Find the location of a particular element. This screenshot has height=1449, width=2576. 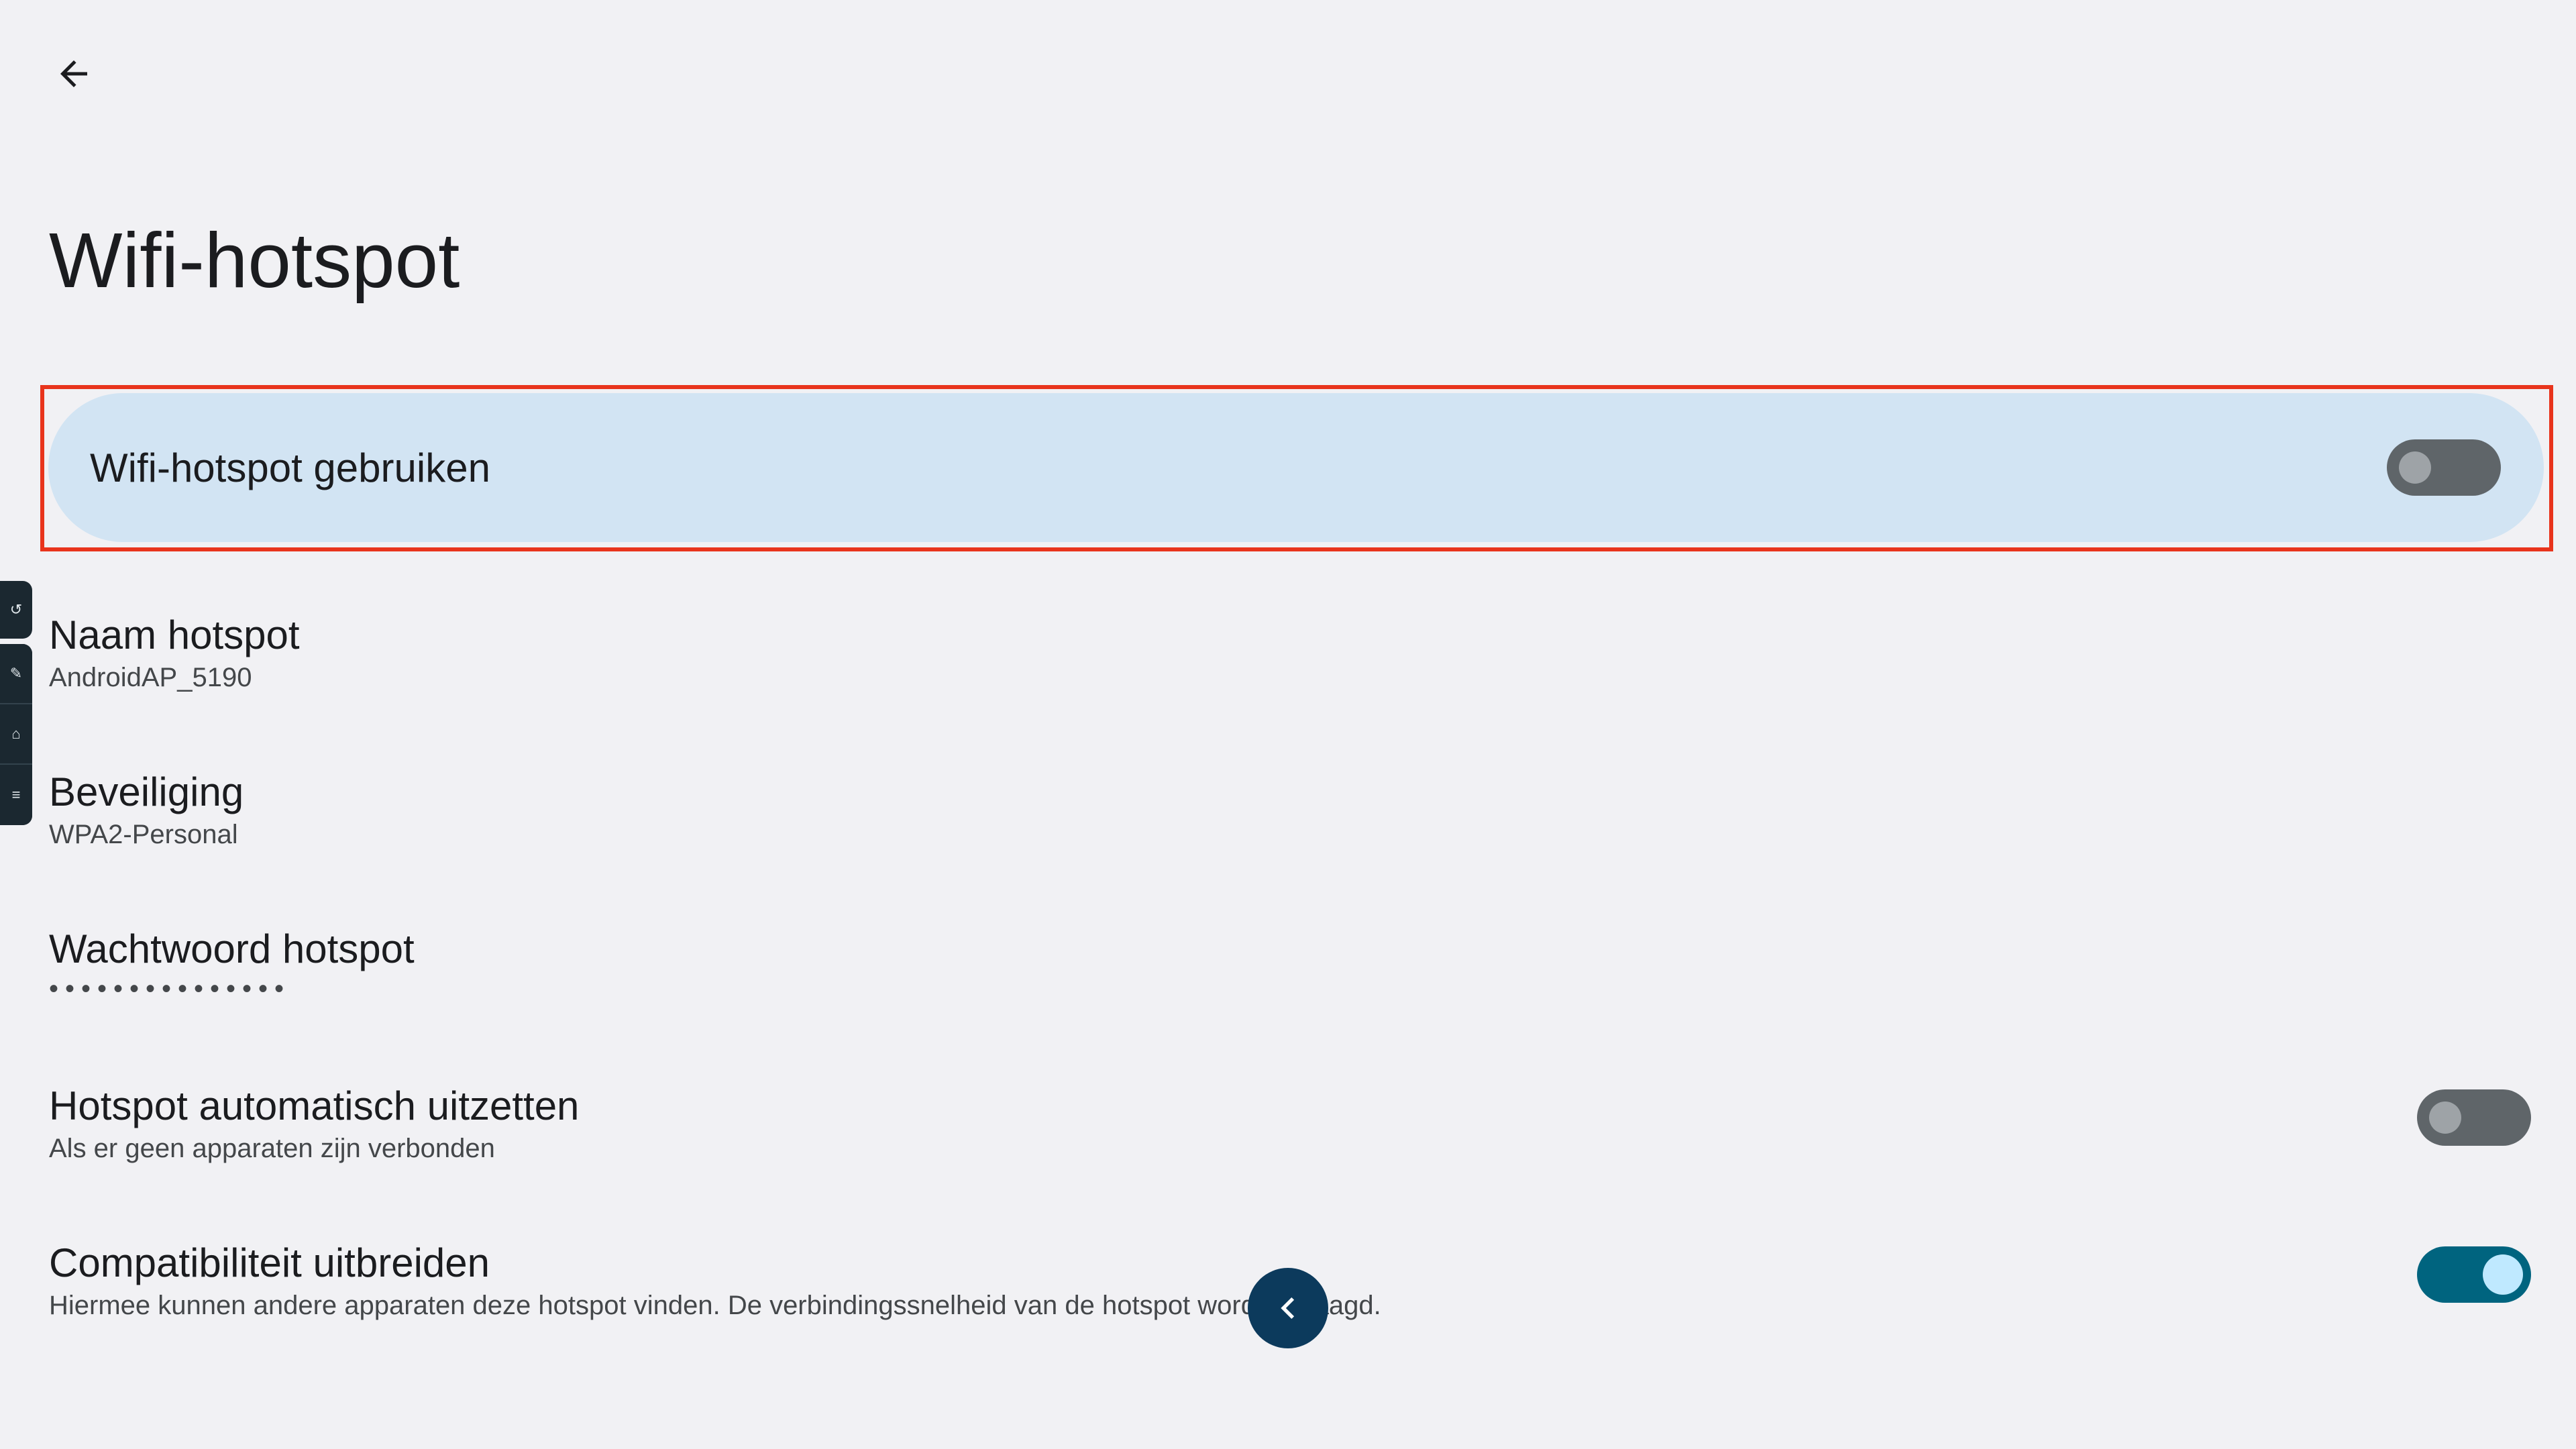

home-button: ⌂ is located at coordinates (16, 734).